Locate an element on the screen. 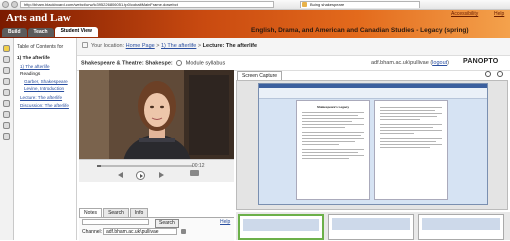  help-link: Help is located at coordinates (225, 222).